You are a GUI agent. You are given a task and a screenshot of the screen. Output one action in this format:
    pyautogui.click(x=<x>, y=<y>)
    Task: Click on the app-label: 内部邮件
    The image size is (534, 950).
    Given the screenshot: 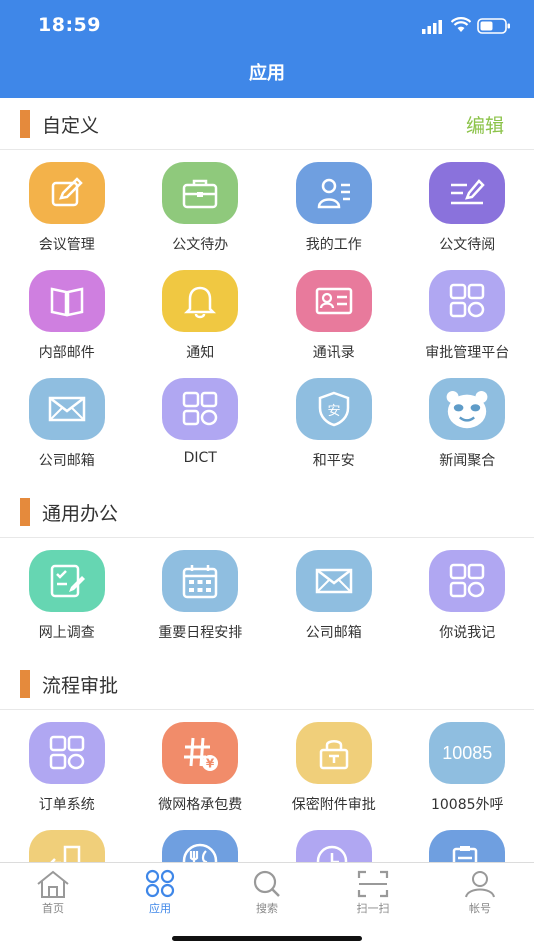 What is the action you would take?
    pyautogui.click(x=66, y=353)
    